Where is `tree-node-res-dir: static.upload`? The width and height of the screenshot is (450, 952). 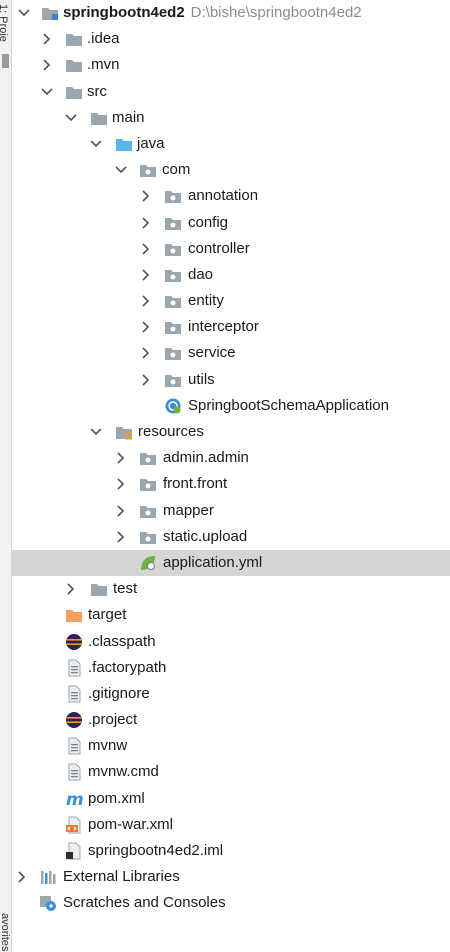
tree-node-res-dir: static.upload is located at coordinates (231, 537).